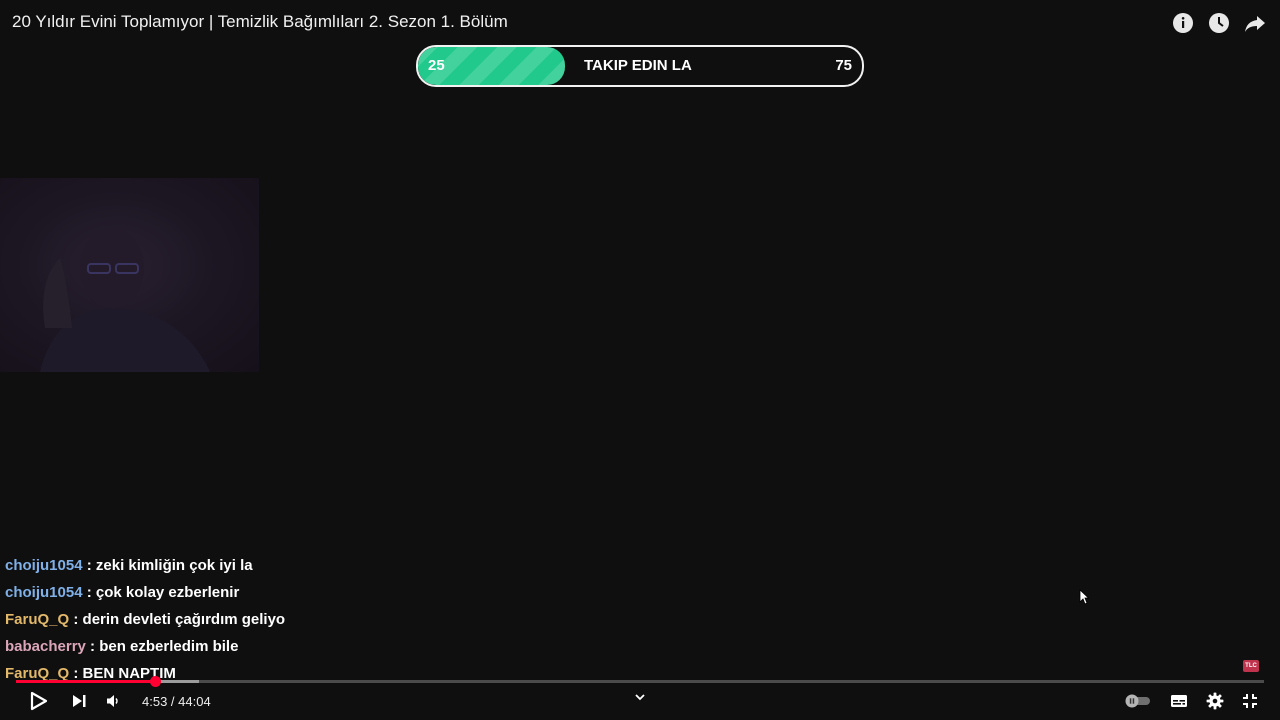 The image size is (1280, 720). I want to click on subtitles-icon, so click(1179, 701).